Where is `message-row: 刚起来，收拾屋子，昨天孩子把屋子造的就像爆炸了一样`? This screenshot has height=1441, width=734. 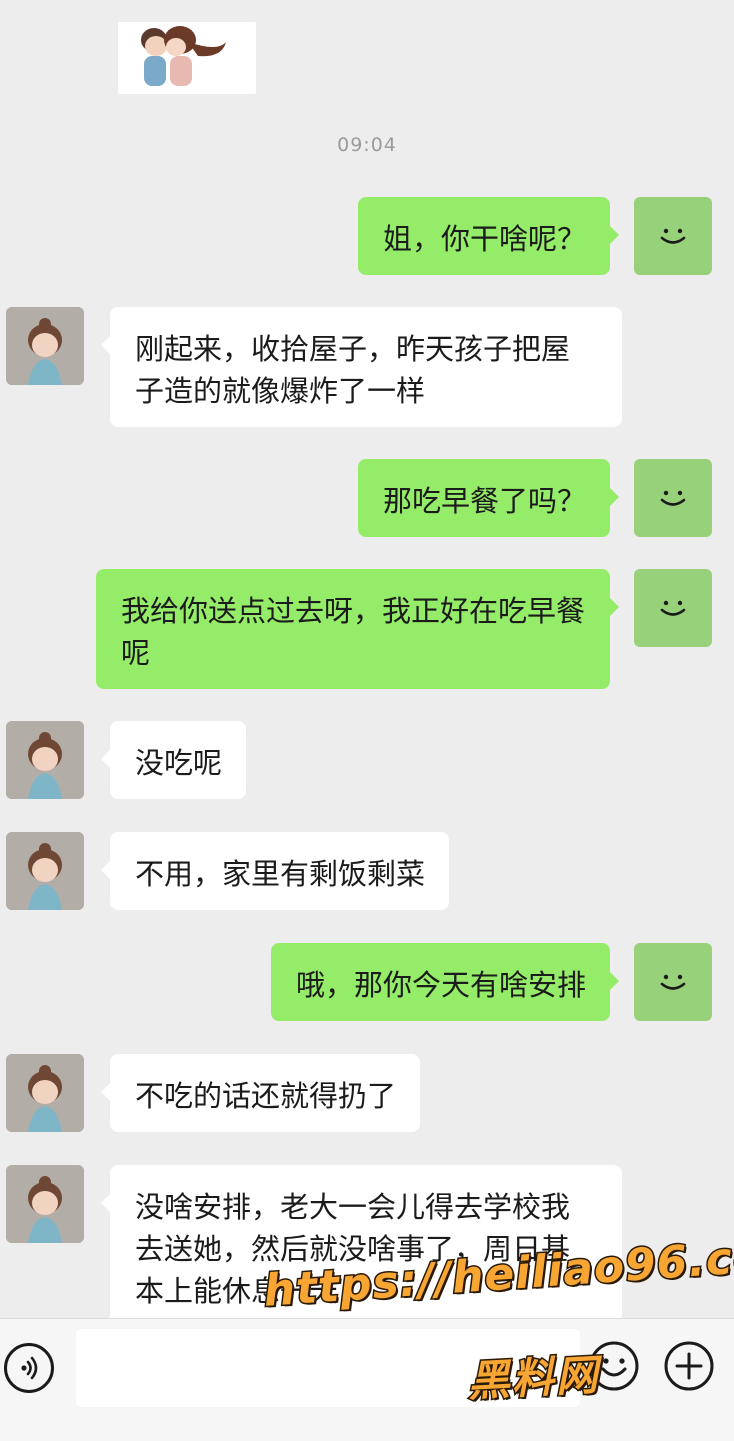 message-row: 刚起来，收拾屋子，昨天孩子把屋子造的就像爆炸了一样 is located at coordinates (367, 367).